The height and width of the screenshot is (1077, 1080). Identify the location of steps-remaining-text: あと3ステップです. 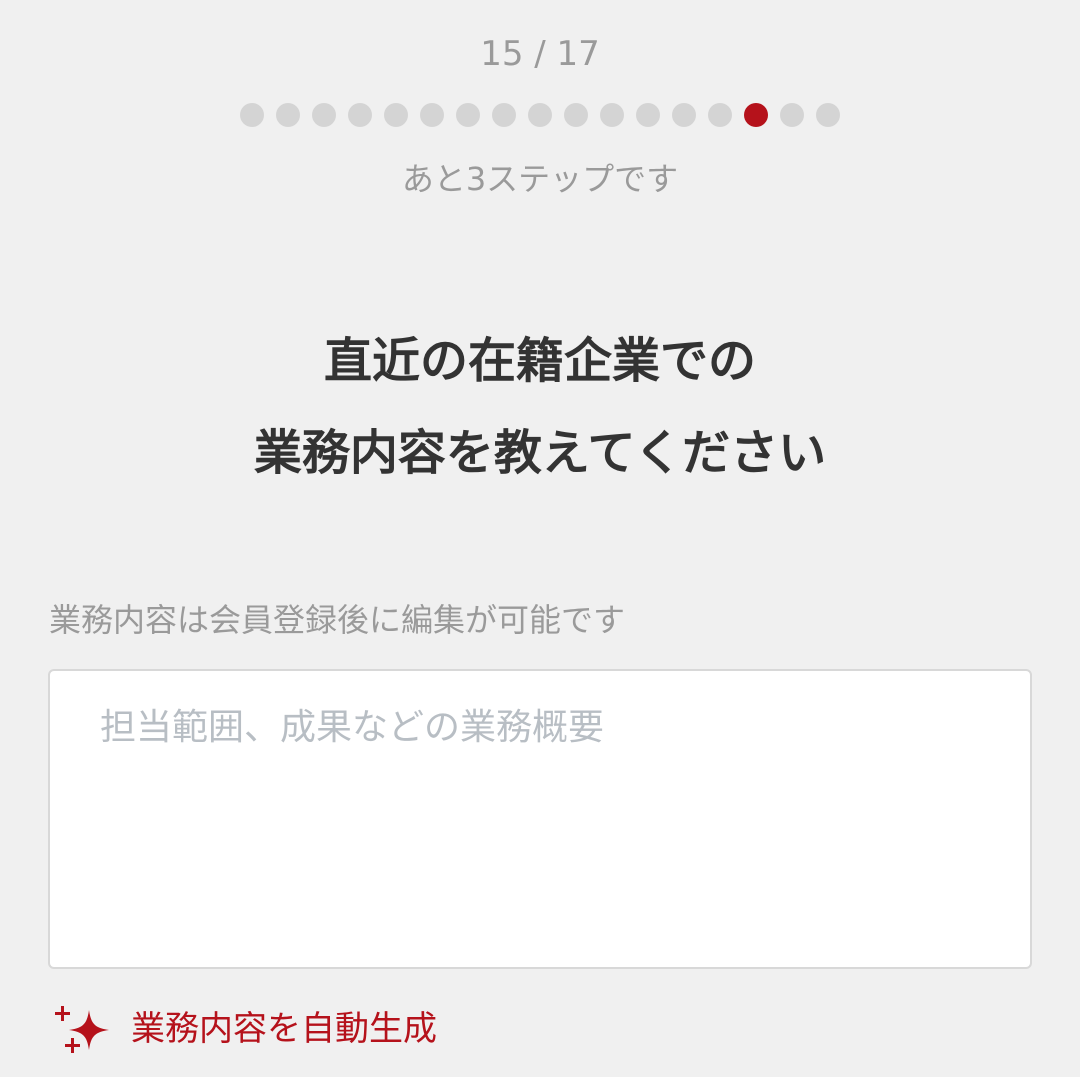
(540, 179).